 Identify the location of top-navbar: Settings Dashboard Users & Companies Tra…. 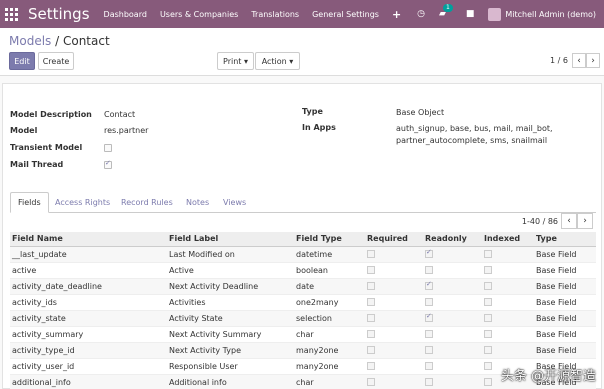
(302, 14).